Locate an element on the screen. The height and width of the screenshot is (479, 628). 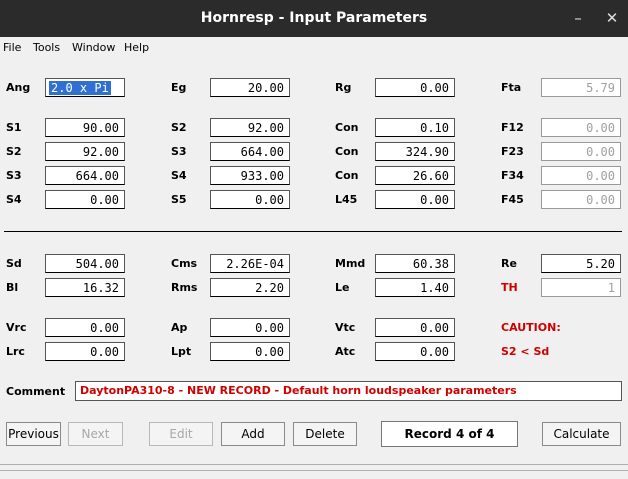
f23-field: 0.00 is located at coordinates (581, 151).